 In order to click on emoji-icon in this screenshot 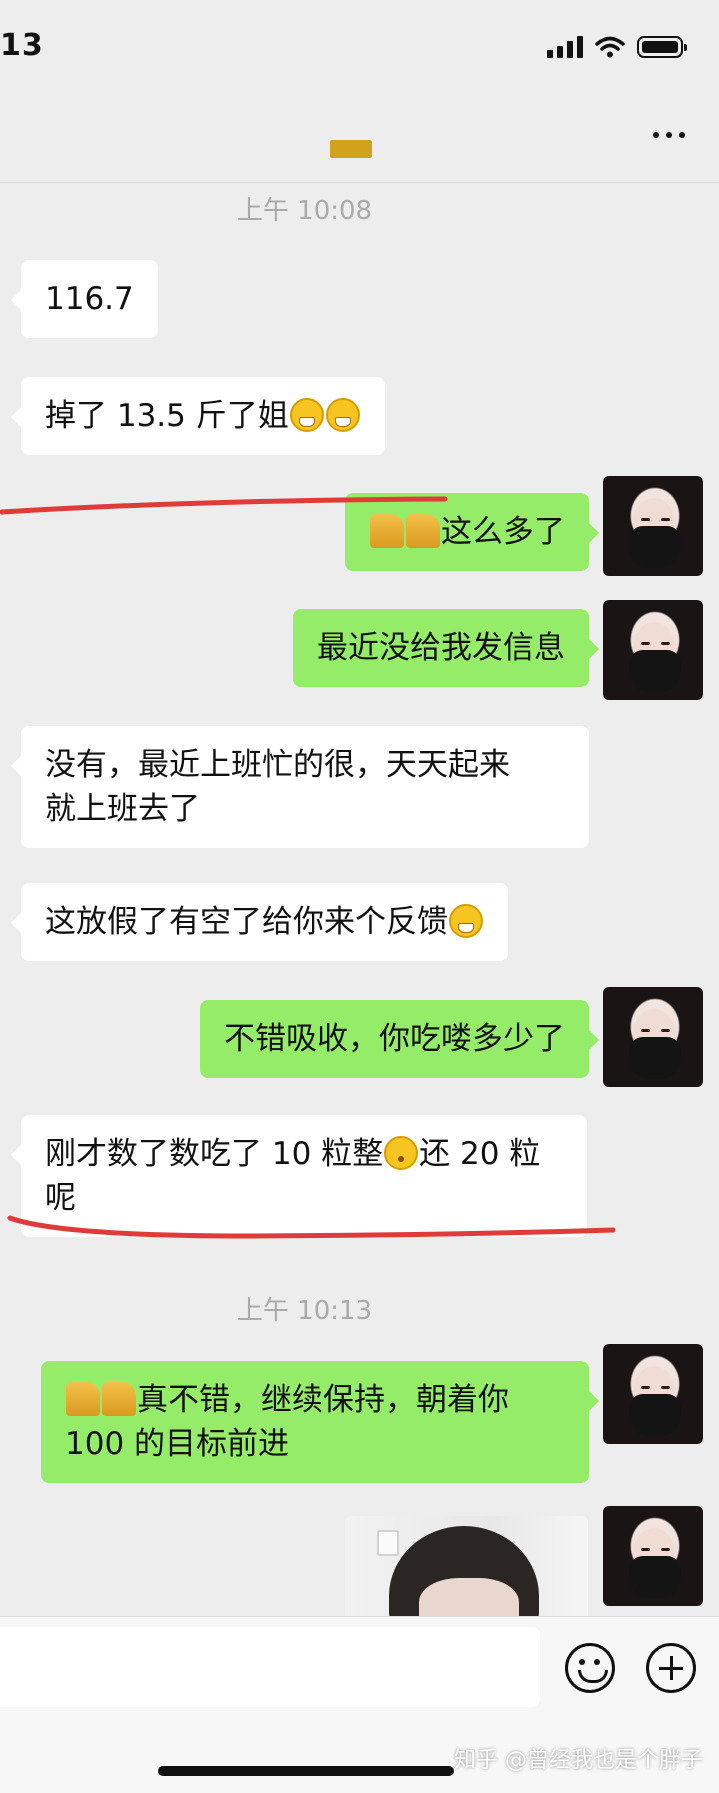, I will do `click(590, 1668)`.